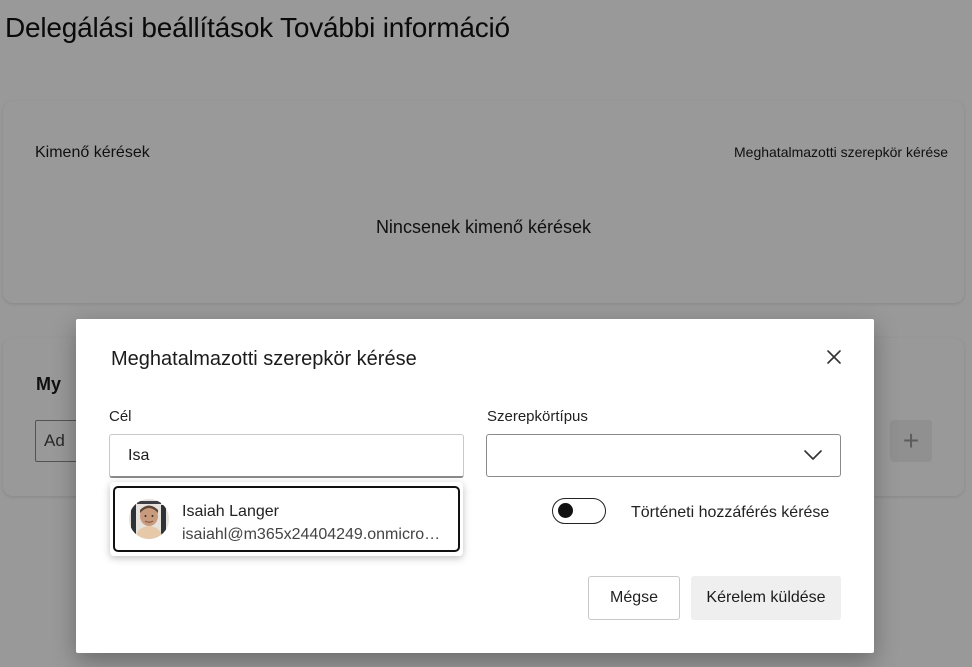  I want to click on close-icon, so click(834, 357).